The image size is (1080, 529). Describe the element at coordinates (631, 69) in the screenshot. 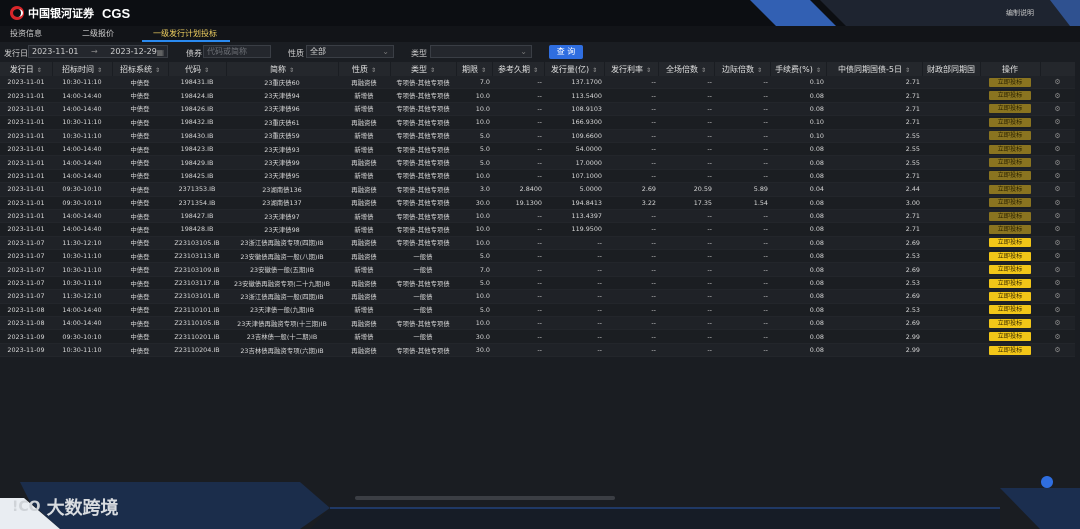

I see `column-header: 发行利率 ⇕` at that location.